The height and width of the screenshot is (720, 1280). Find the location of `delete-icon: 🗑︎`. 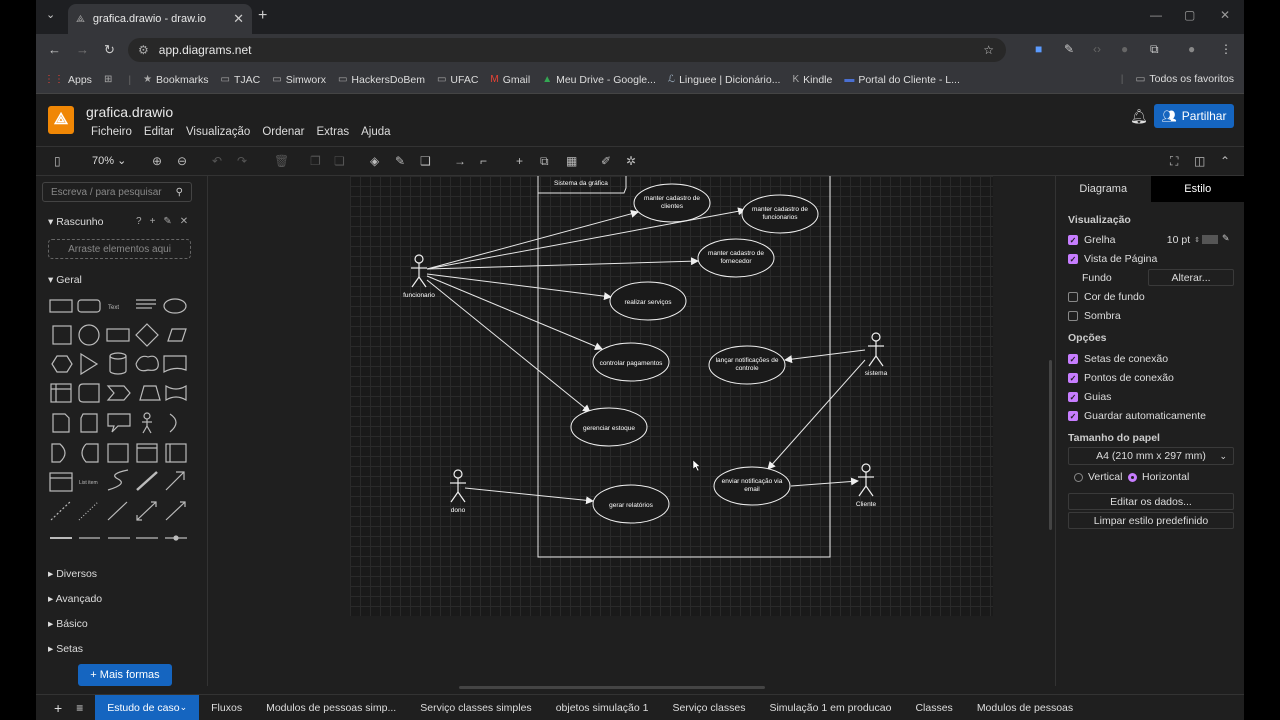

delete-icon: 🗑︎ is located at coordinates (281, 161).